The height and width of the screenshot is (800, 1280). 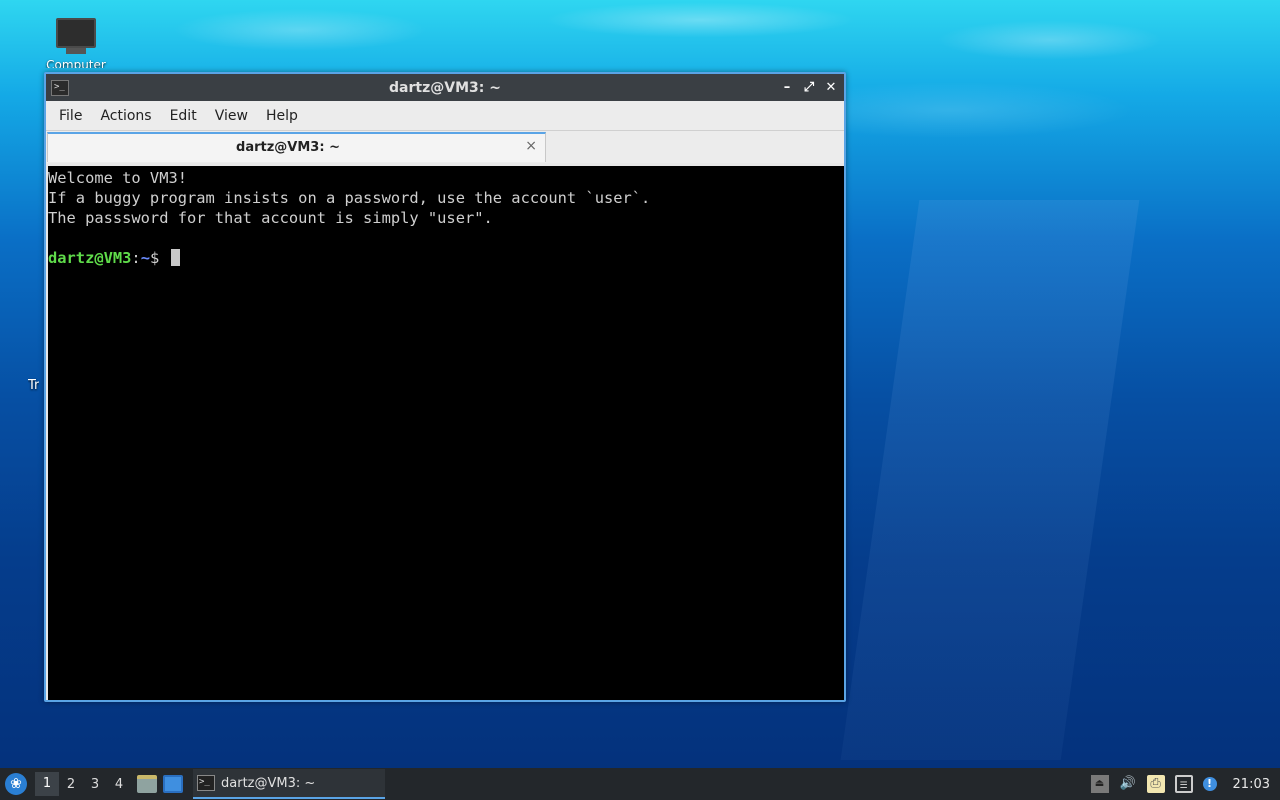 I want to click on task-label: dartz@VM3: ~, so click(x=268, y=783).